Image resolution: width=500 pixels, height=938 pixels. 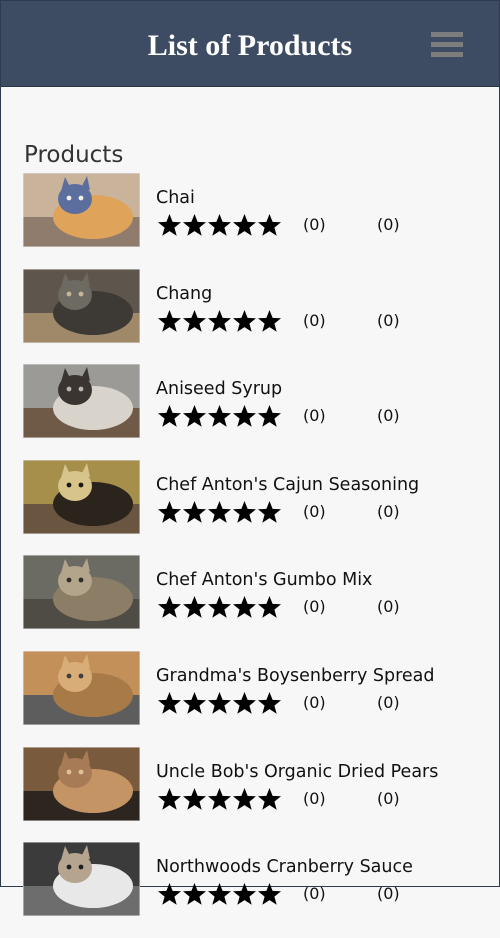 I want to click on hamburger-menu-icon, so click(x=447, y=45).